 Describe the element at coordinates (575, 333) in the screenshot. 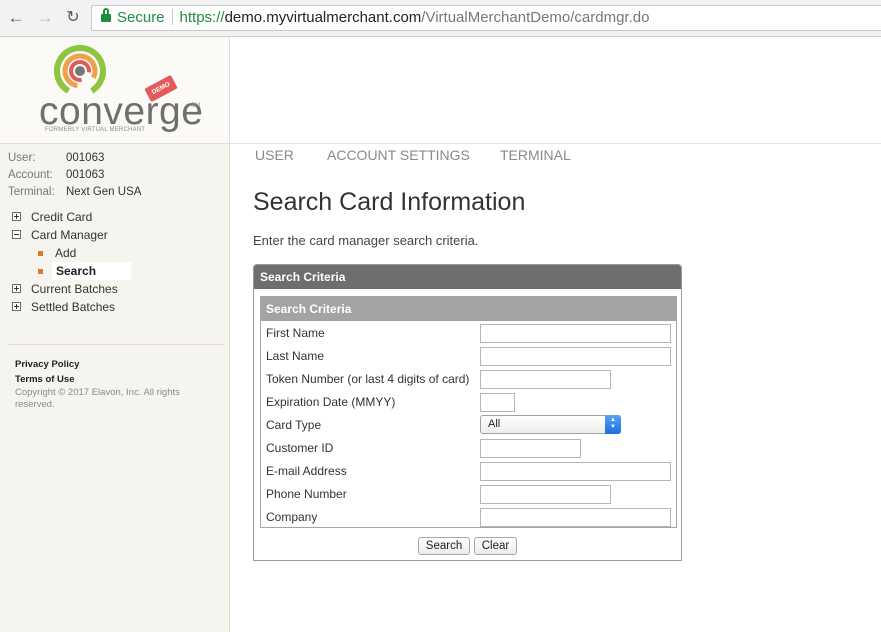

I see `first-name-input` at that location.